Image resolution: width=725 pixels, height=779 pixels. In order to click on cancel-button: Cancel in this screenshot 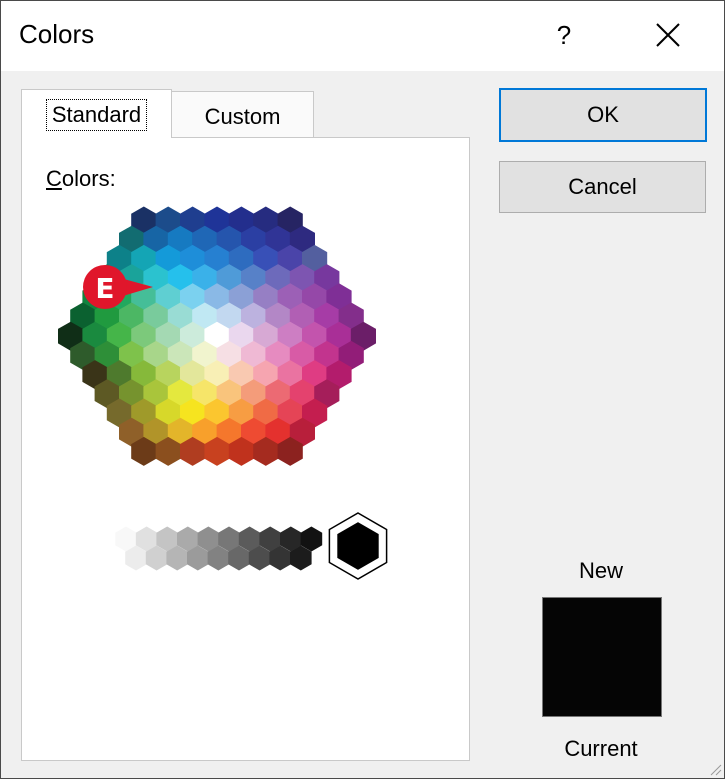, I will do `click(602, 187)`.